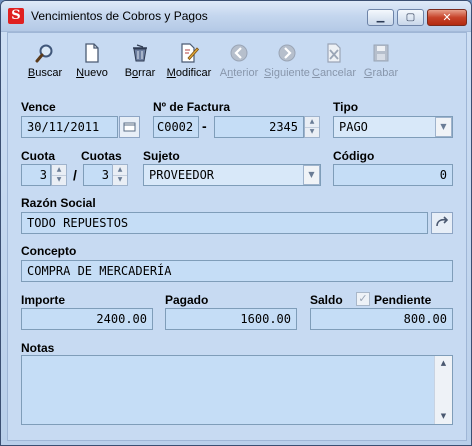  What do you see at coordinates (443, 390) in the screenshot?
I see `notas-scrollbar: ▲ ▼` at bounding box center [443, 390].